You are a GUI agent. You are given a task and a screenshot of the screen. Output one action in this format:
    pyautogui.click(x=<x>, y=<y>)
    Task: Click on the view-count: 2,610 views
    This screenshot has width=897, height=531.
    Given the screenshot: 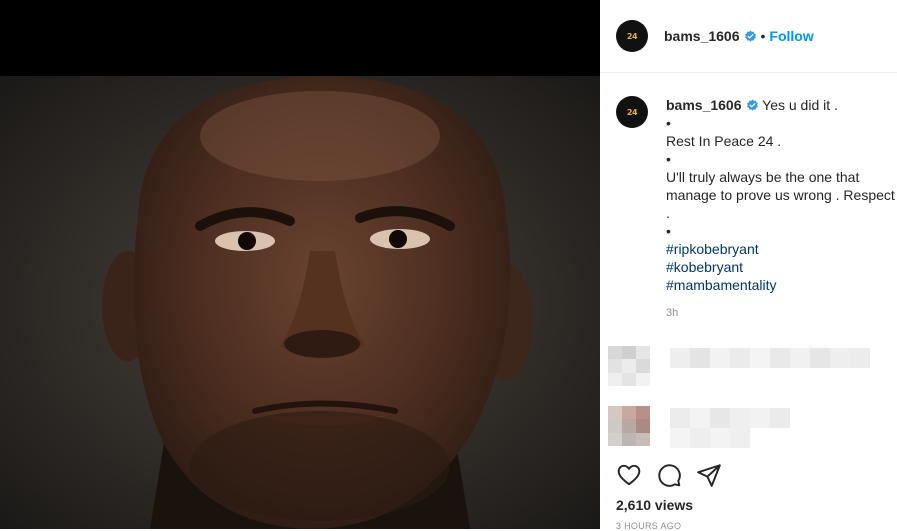 What is the action you would take?
    pyautogui.click(x=654, y=505)
    